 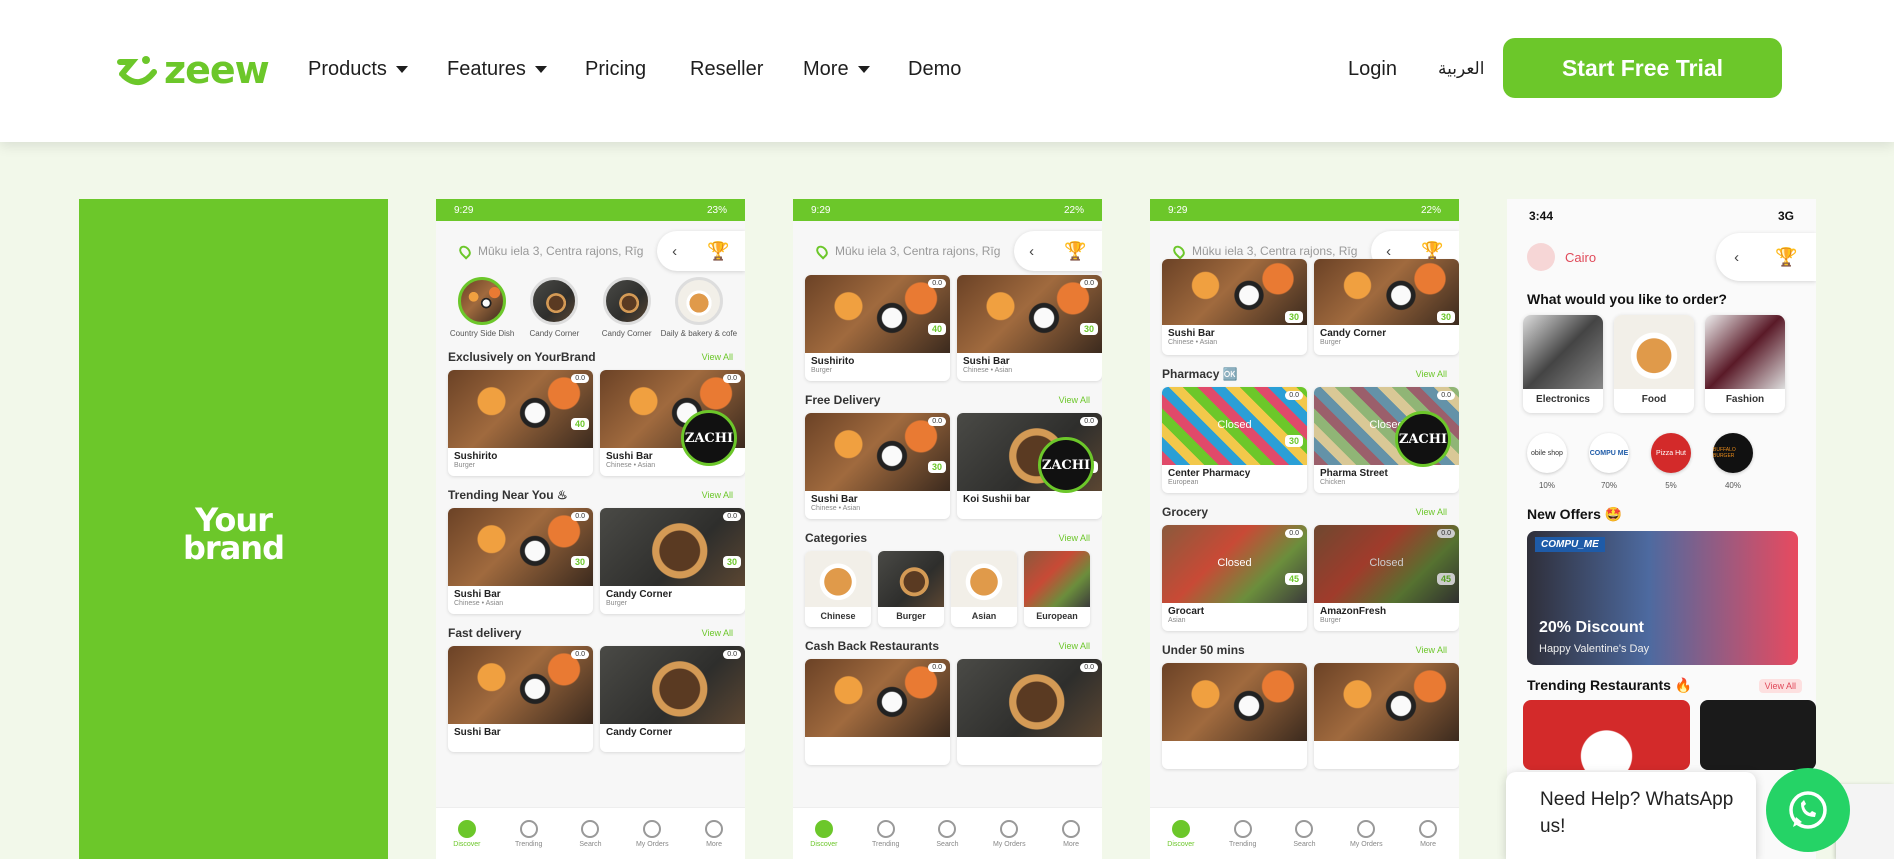 I want to click on category-card: Asian, so click(x=984, y=589).